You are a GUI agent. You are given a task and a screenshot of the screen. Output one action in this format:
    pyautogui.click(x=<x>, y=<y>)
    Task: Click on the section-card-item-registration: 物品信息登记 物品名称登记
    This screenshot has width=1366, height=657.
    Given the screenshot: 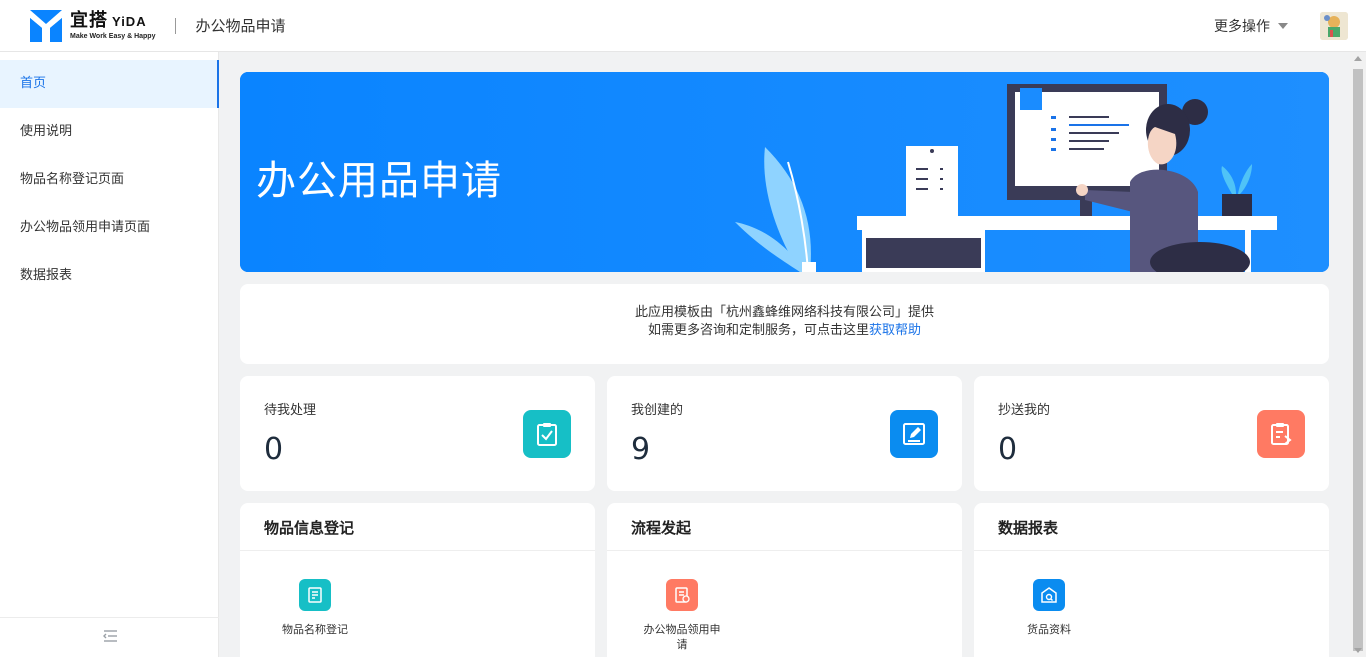 What is the action you would take?
    pyautogui.click(x=417, y=580)
    